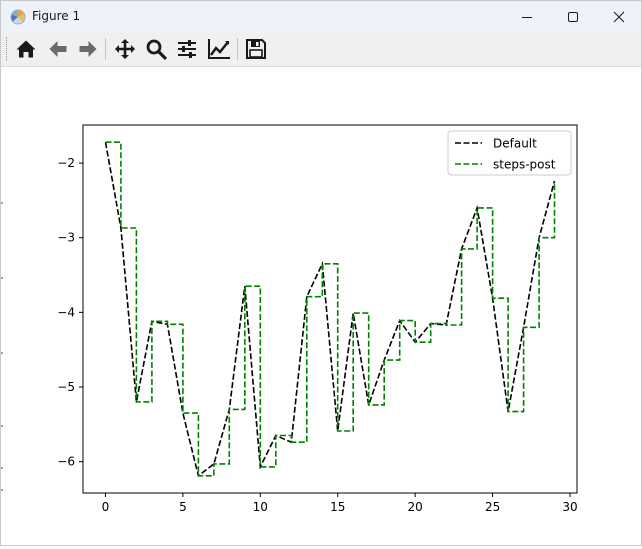 The image size is (642, 549). Describe the element at coordinates (321, 50) in the screenshot. I see `navigation-toolbar` at that location.